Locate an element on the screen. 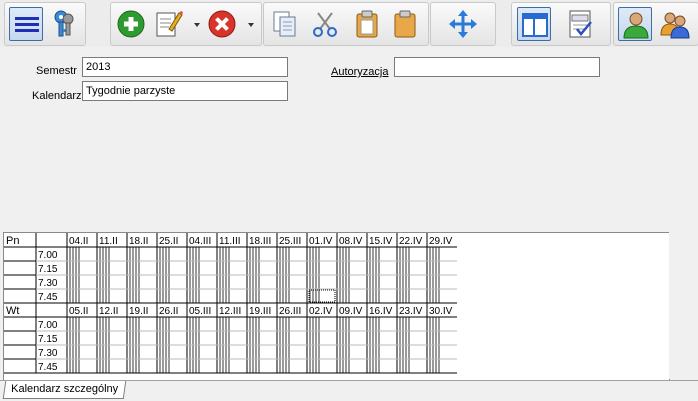 The height and width of the screenshot is (401, 698). menu-icon is located at coordinates (27, 24).